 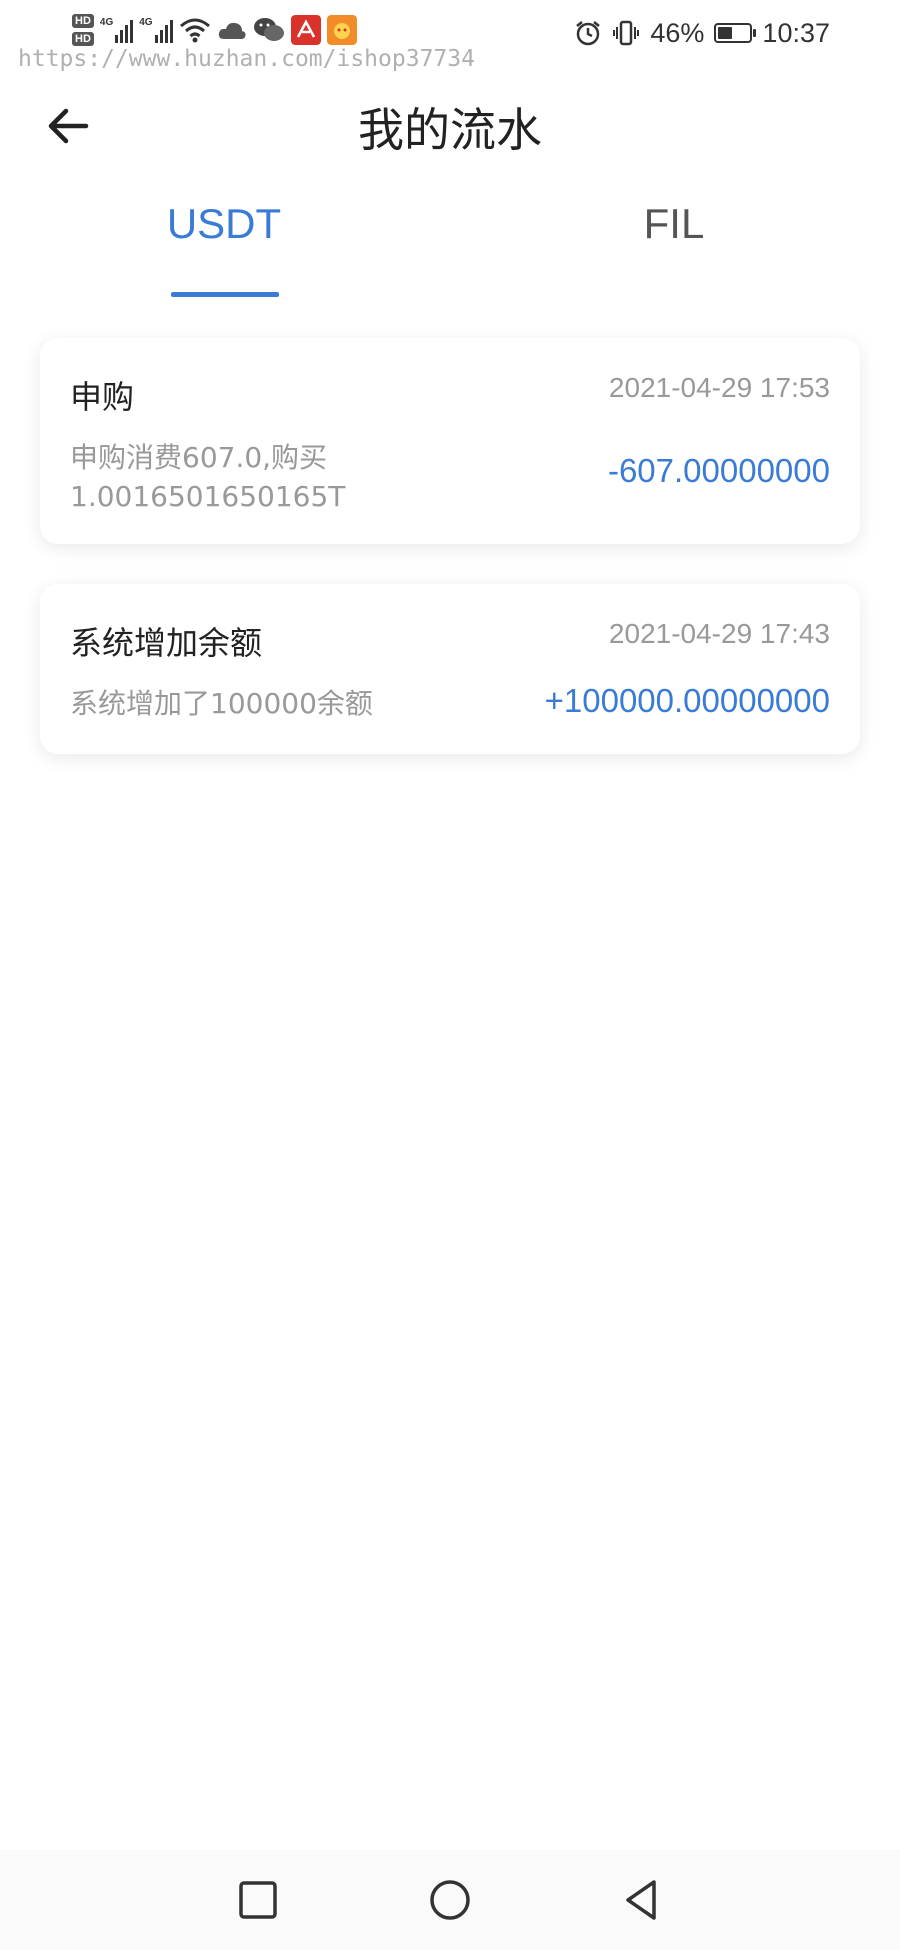 I want to click on record-description-line-1: 申购消费607.0,购买, so click(x=199, y=457).